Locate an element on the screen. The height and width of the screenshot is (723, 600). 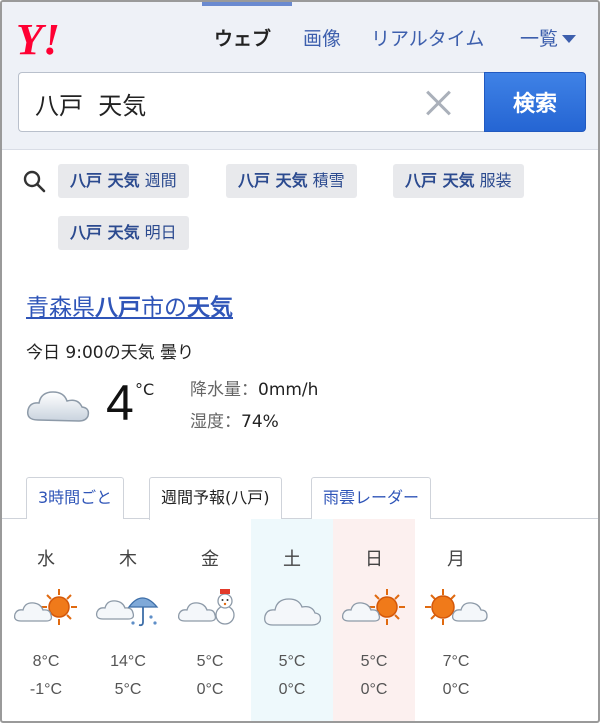
weather-title-city: 八戸 is located at coordinates (118, 308).